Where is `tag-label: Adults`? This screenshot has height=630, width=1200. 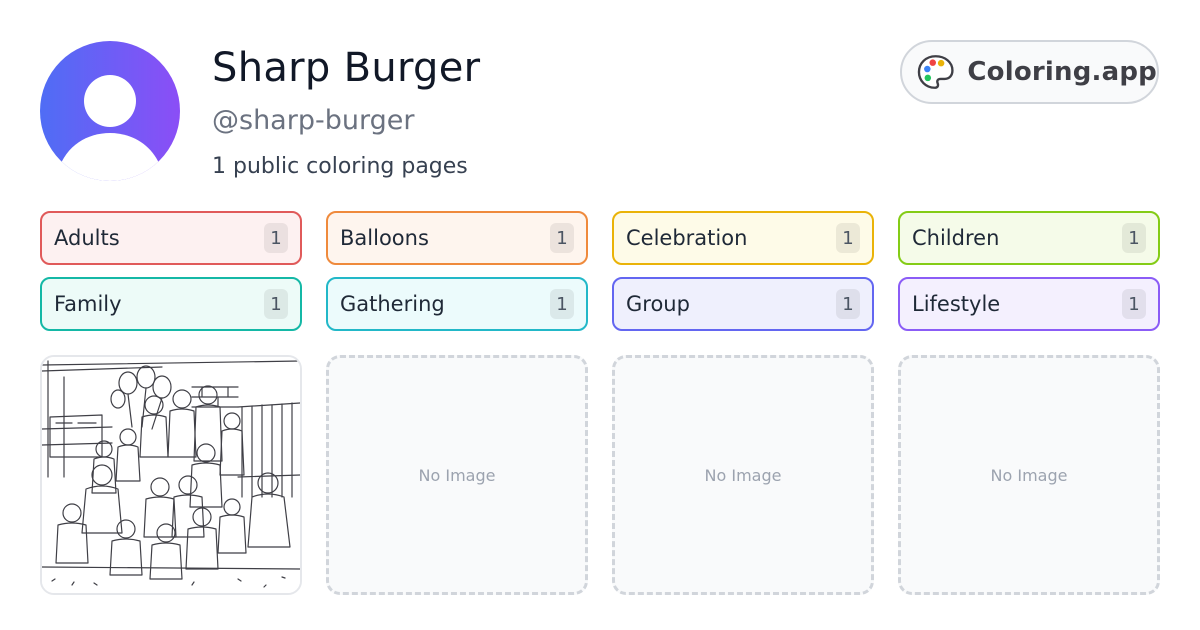
tag-label: Adults is located at coordinates (87, 238).